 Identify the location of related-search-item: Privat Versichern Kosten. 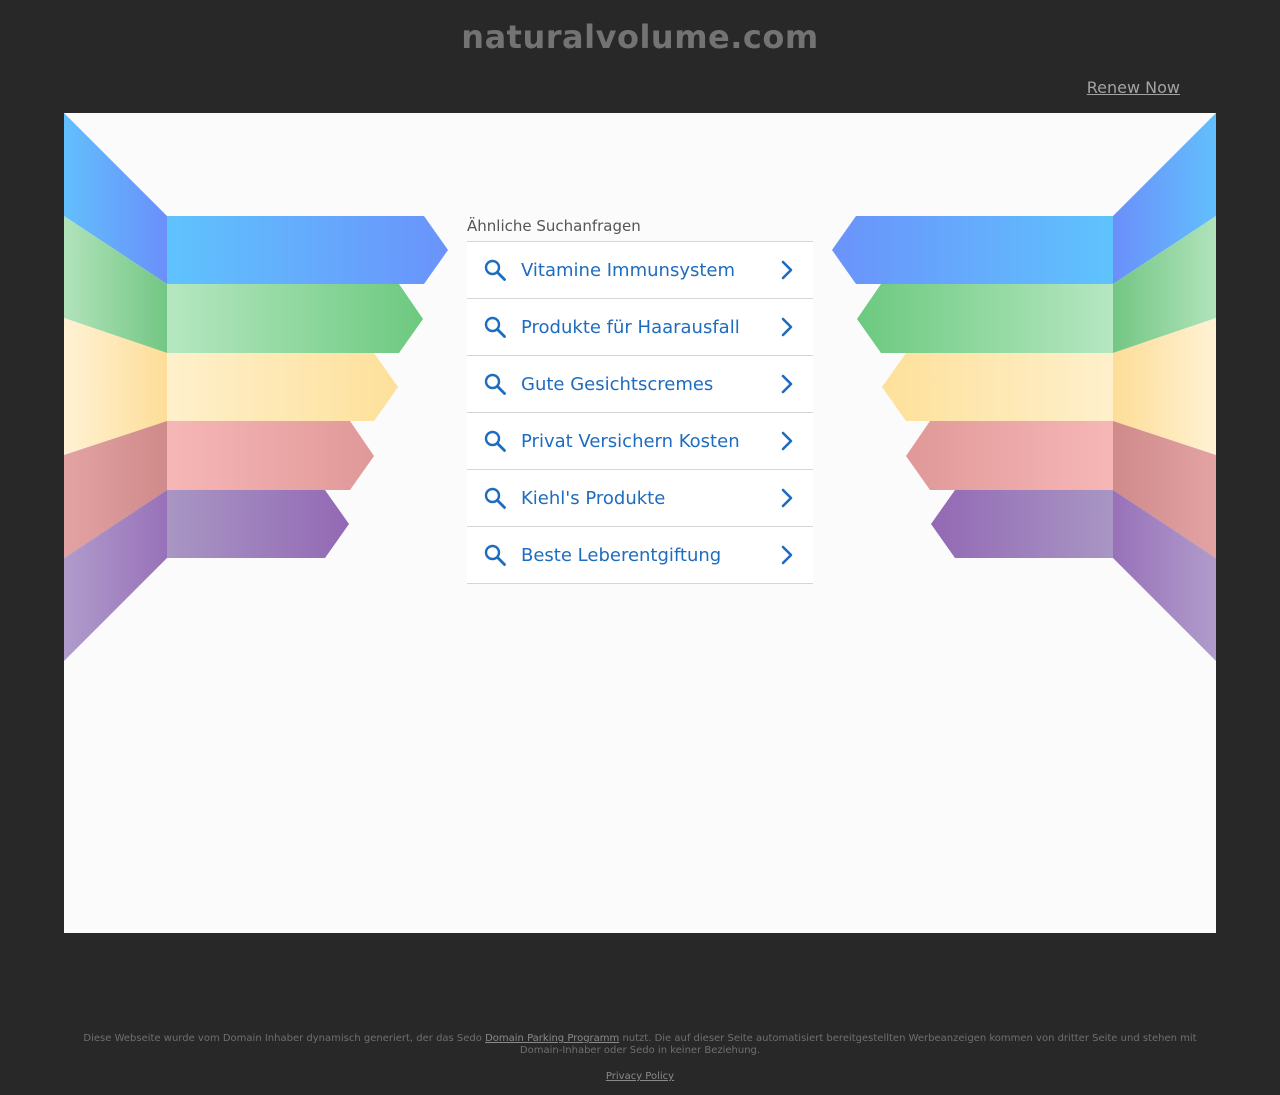
(640, 441).